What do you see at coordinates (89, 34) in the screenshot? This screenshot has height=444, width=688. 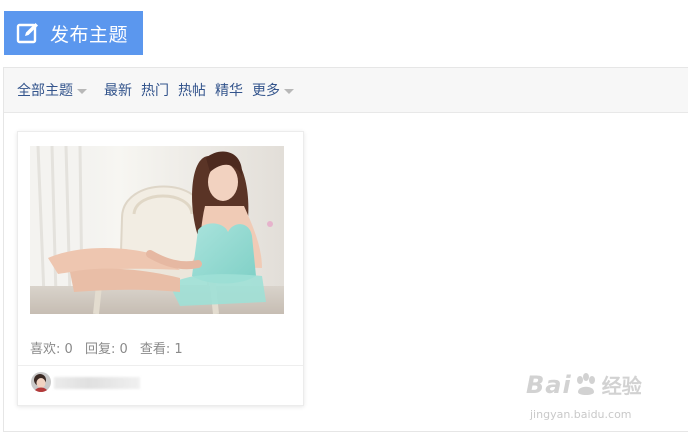 I see `post-topic-label: 发布主题` at bounding box center [89, 34].